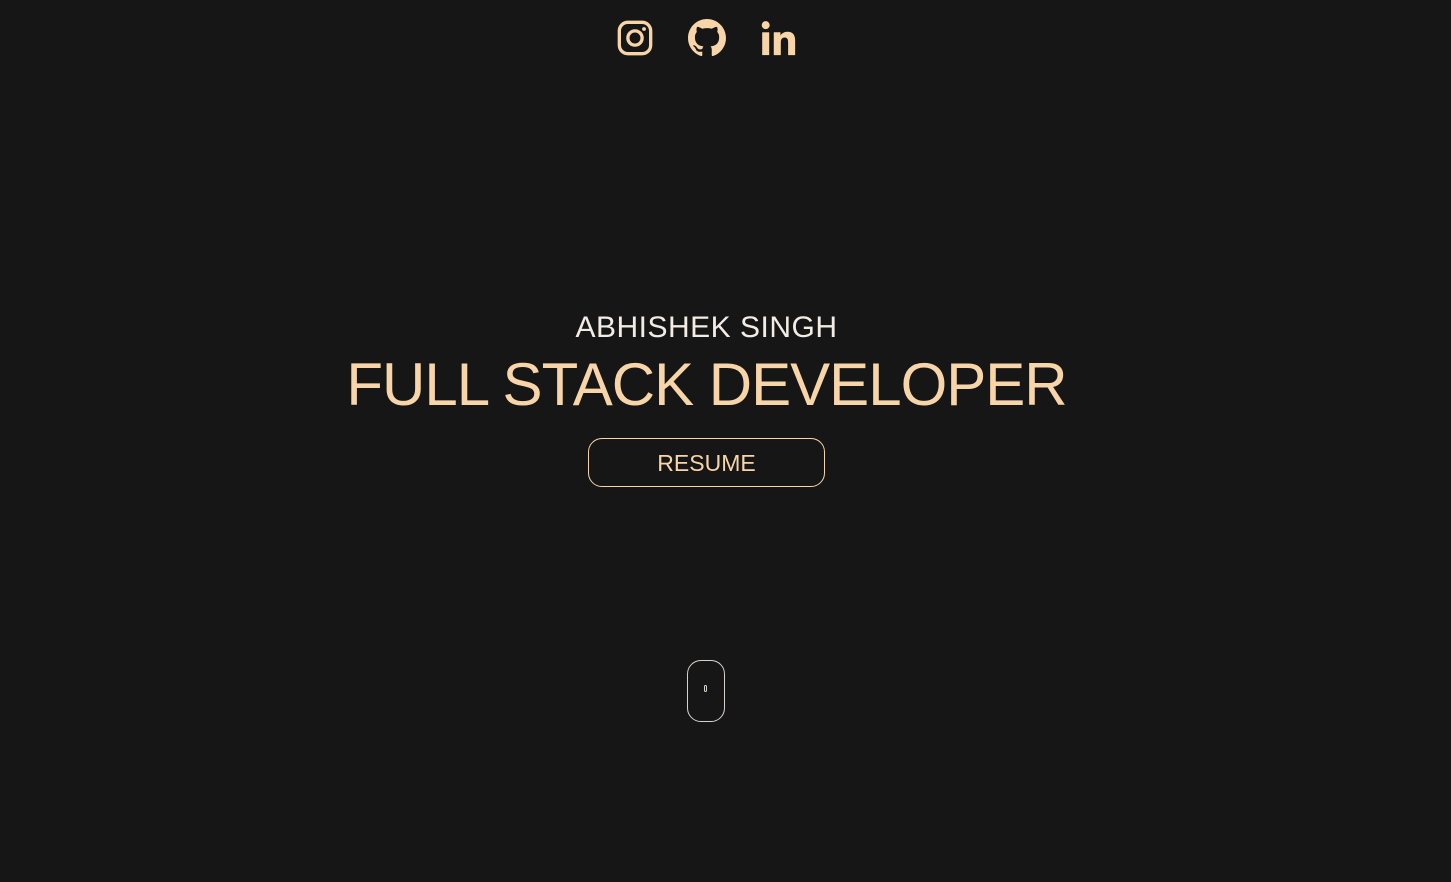 The width and height of the screenshot is (1451, 882). I want to click on instagram-link, so click(635, 38).